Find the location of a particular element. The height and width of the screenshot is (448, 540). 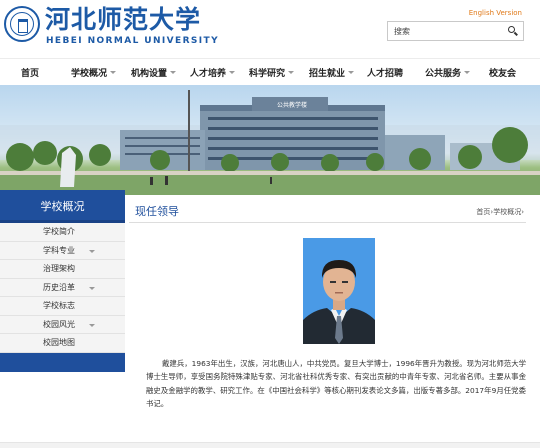

leader-portrait is located at coordinates (339, 291).